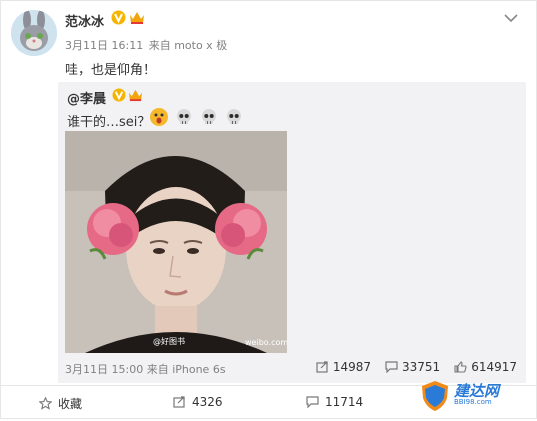 This screenshot has height=421, width=537. What do you see at coordinates (188, 45) in the screenshot?
I see `post-source: 来自 moto x 极` at bounding box center [188, 45].